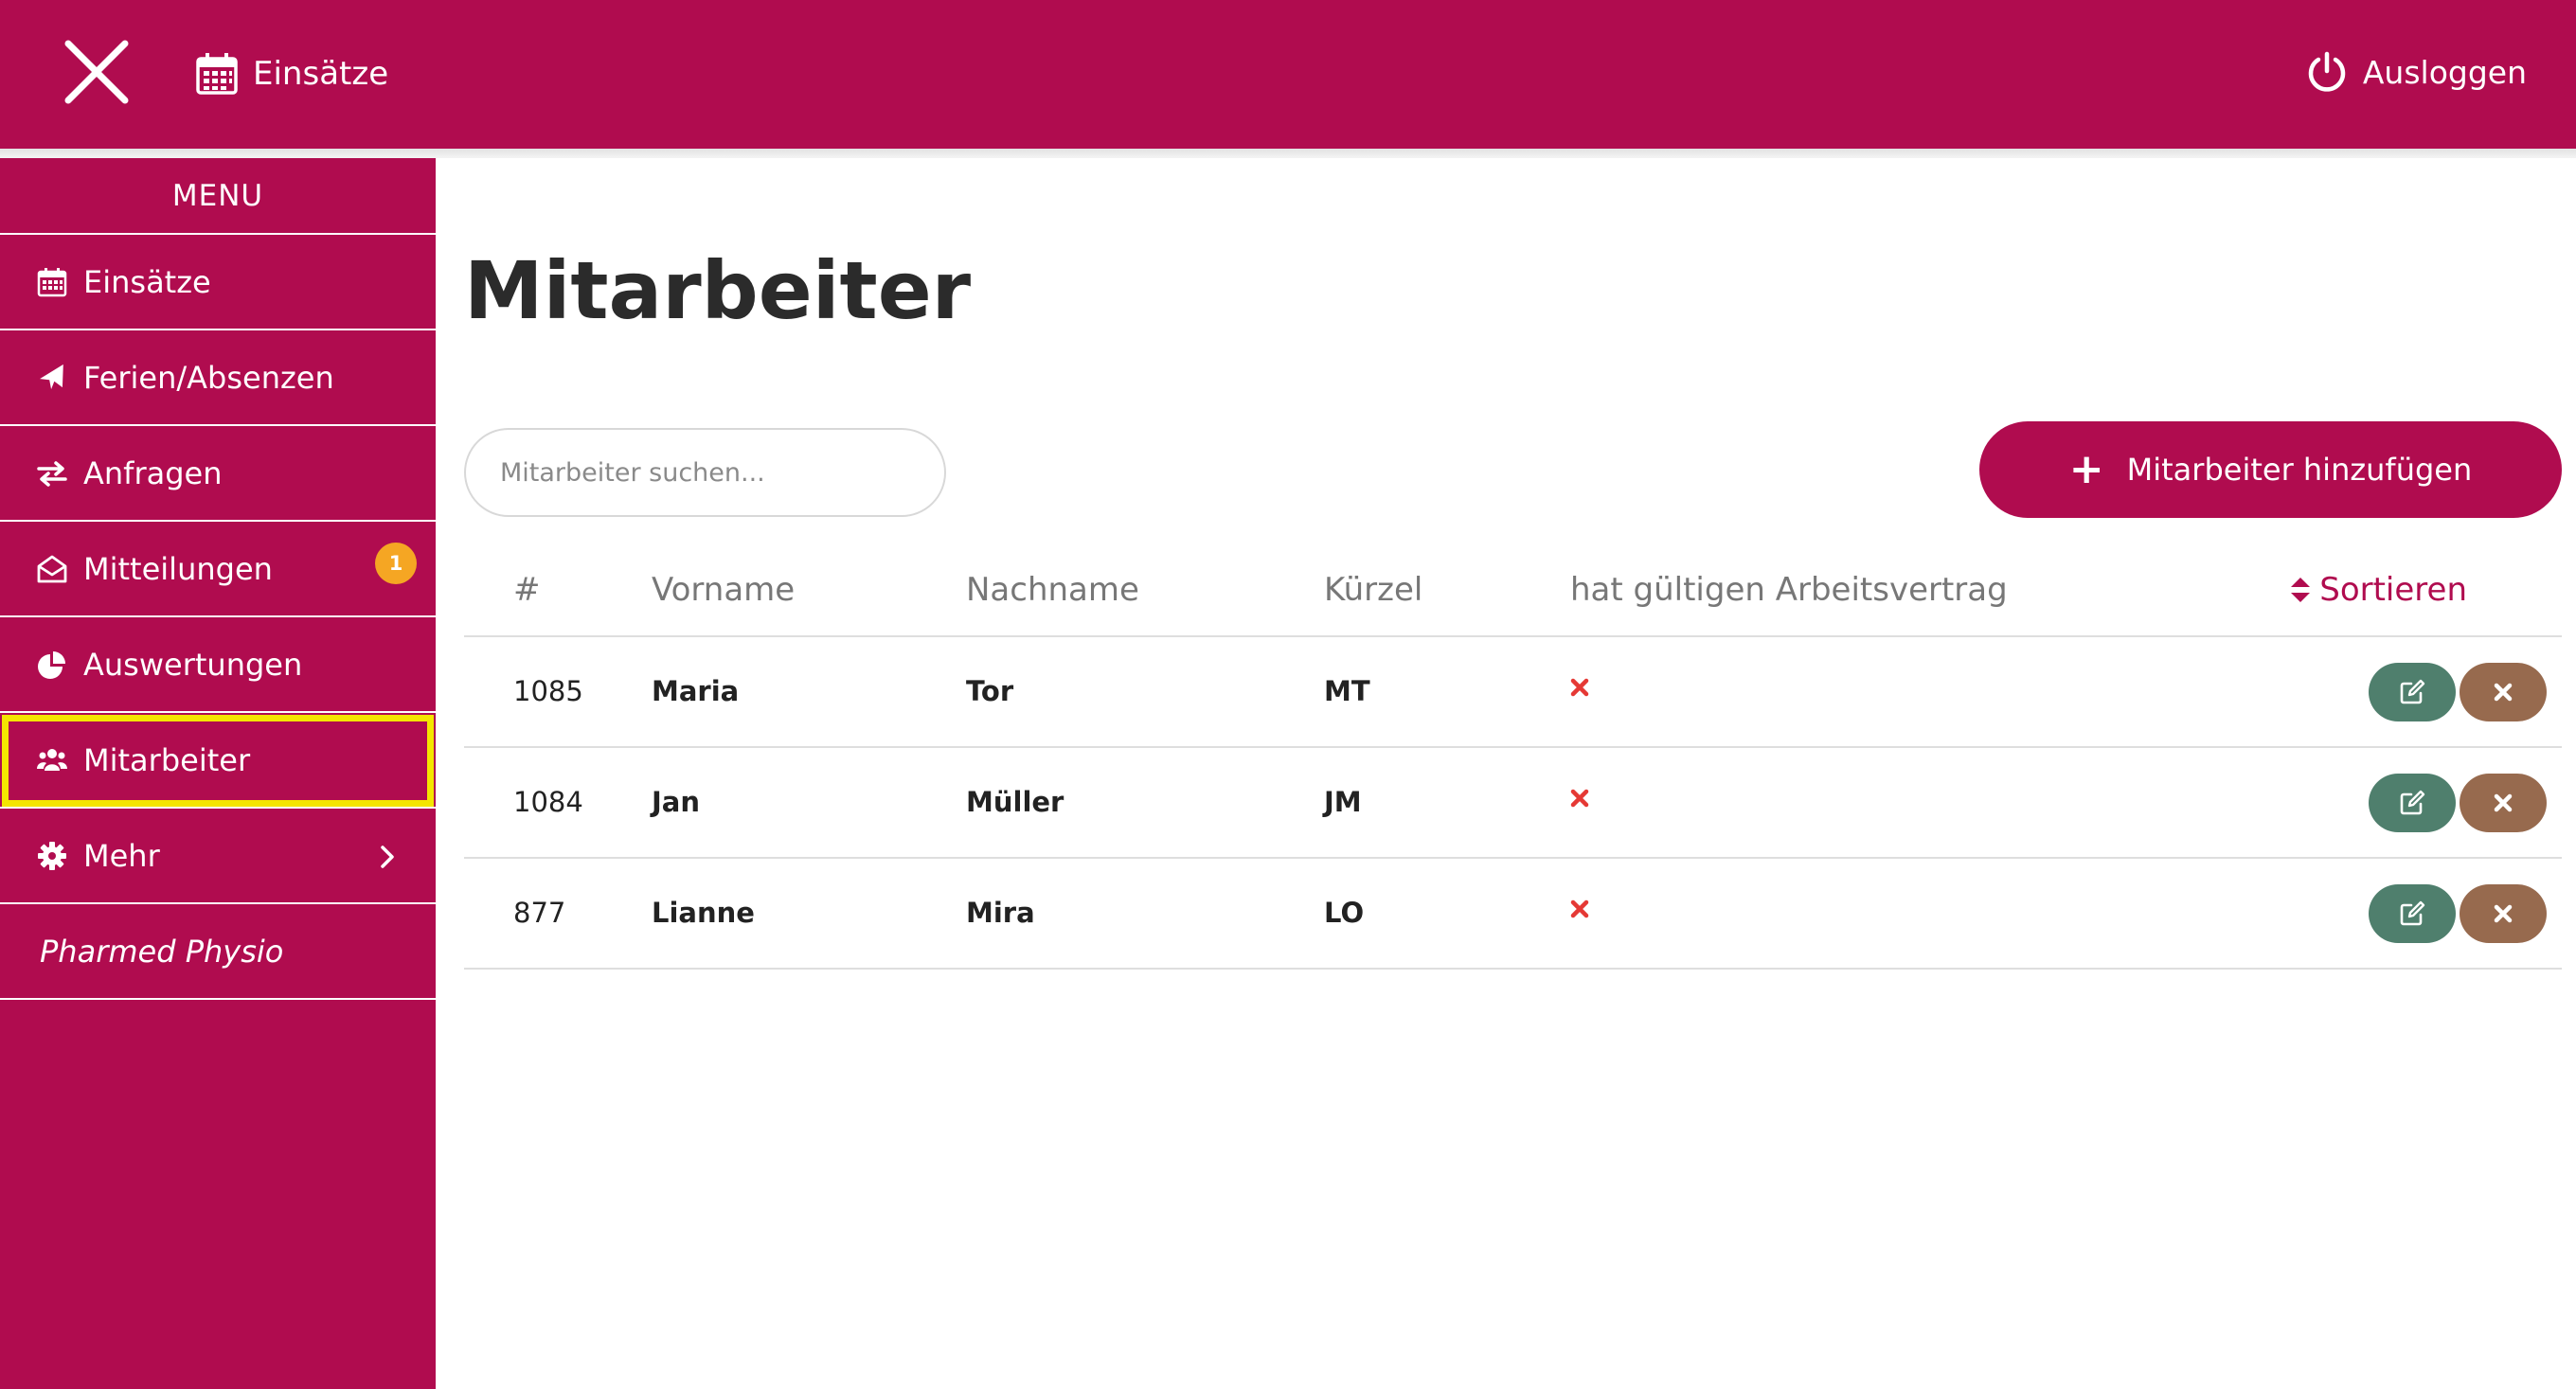 This screenshot has width=2576, height=1389. I want to click on header-first-name: Vorname, so click(724, 590).